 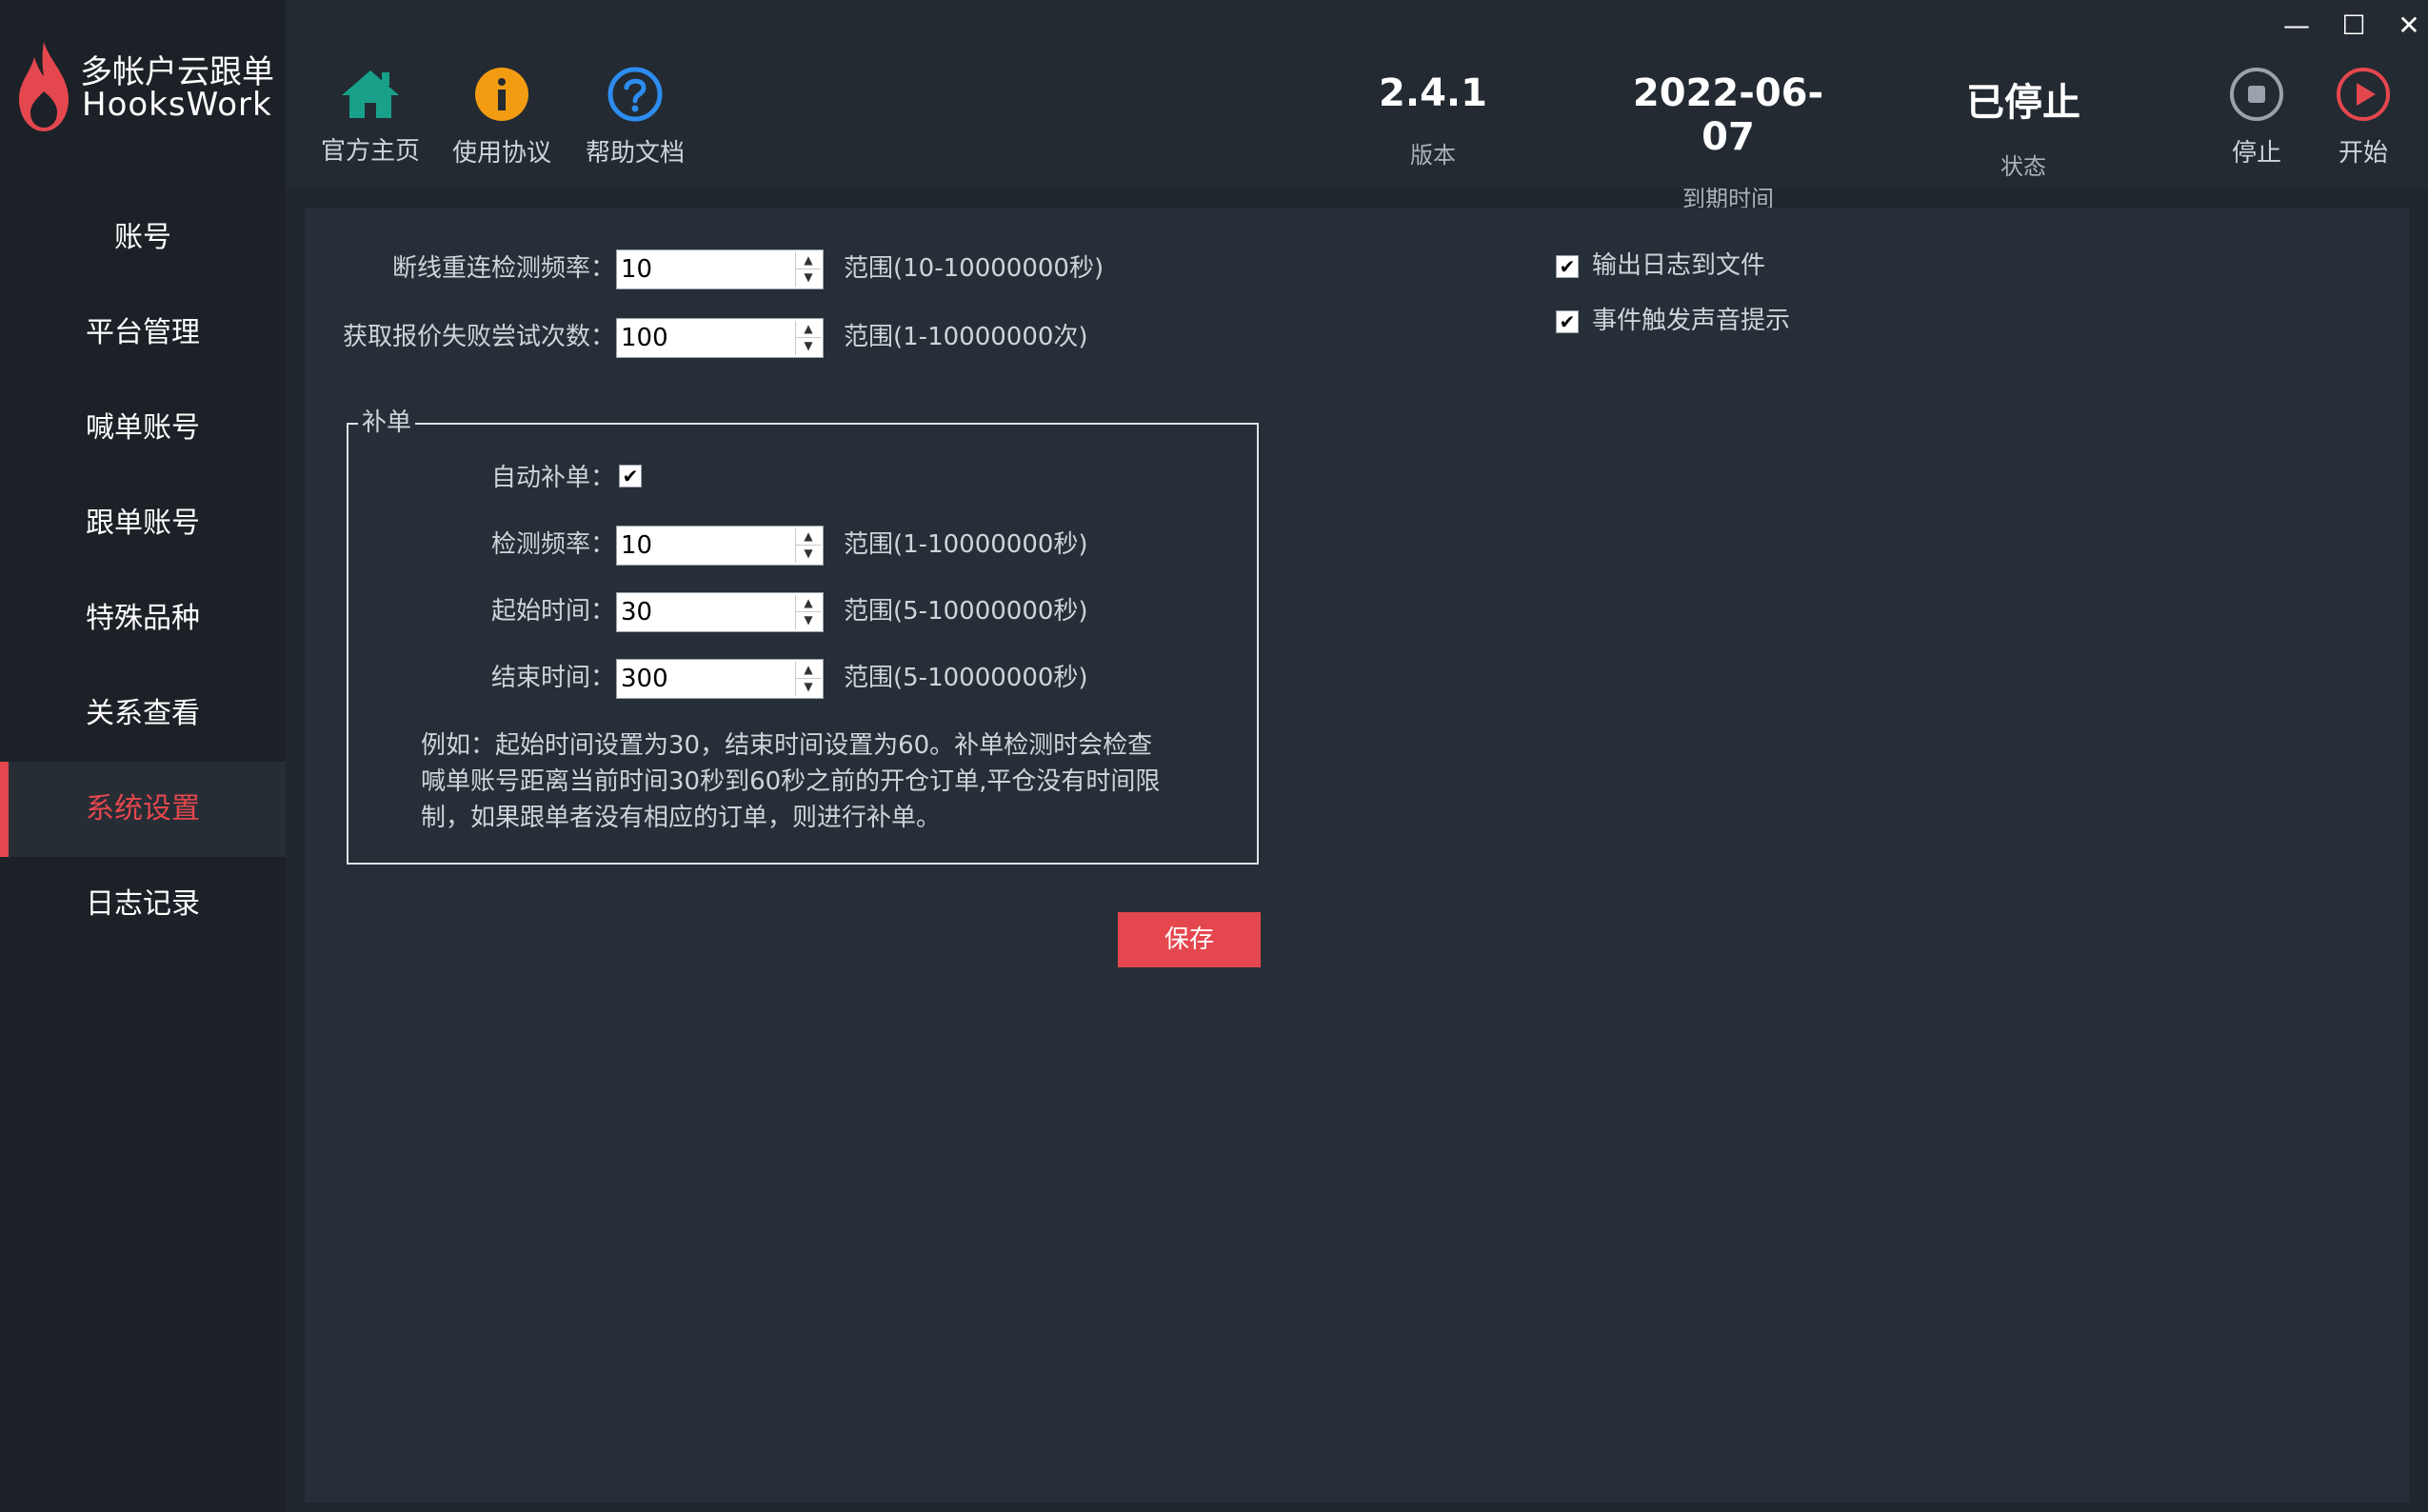 I want to click on freq-range: 范围(1-10000000秒), so click(x=966, y=544).